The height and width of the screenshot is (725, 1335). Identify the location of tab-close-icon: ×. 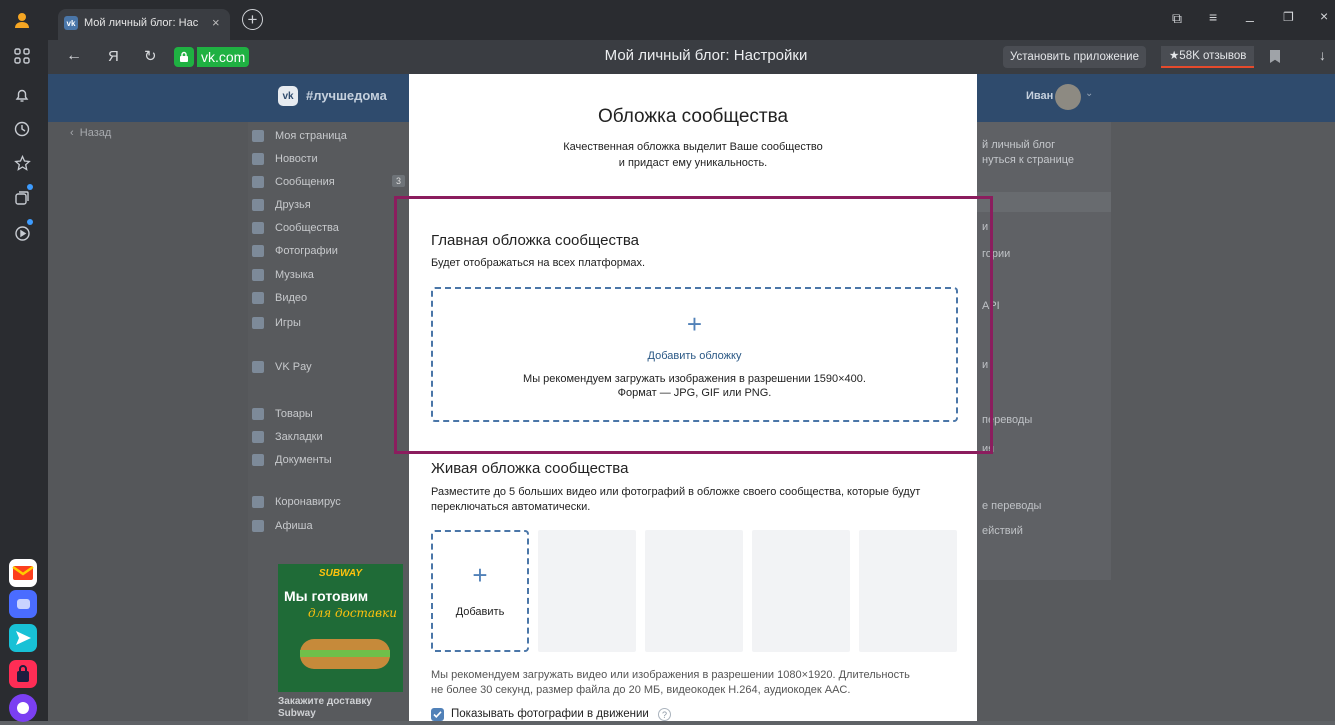
(216, 22).